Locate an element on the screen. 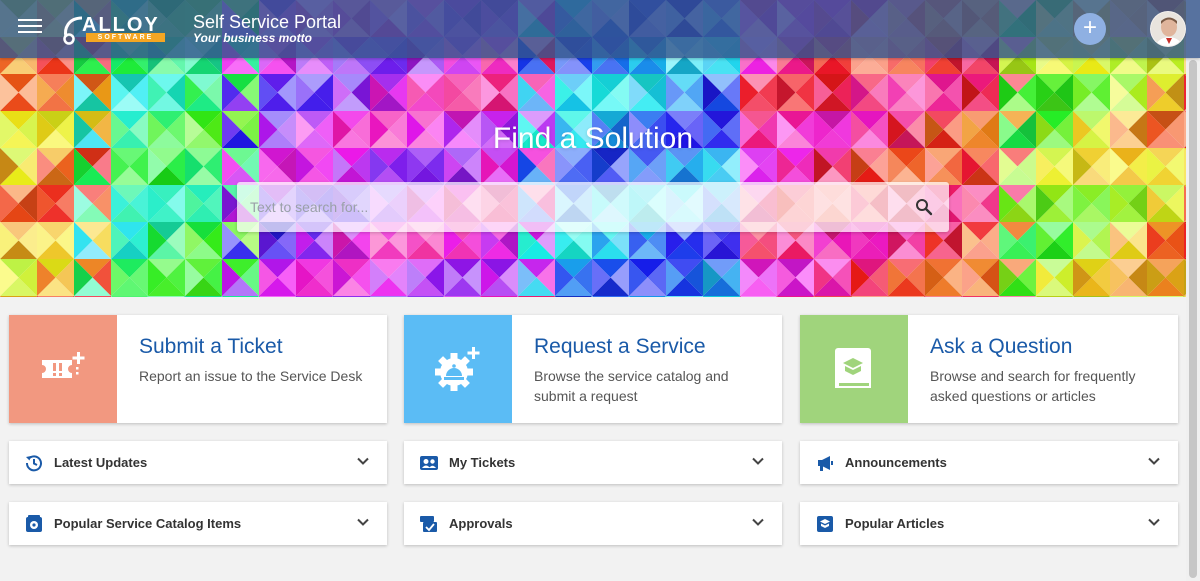 The height and width of the screenshot is (581, 1200). card-title: Ask a Question is located at coordinates (1001, 346).